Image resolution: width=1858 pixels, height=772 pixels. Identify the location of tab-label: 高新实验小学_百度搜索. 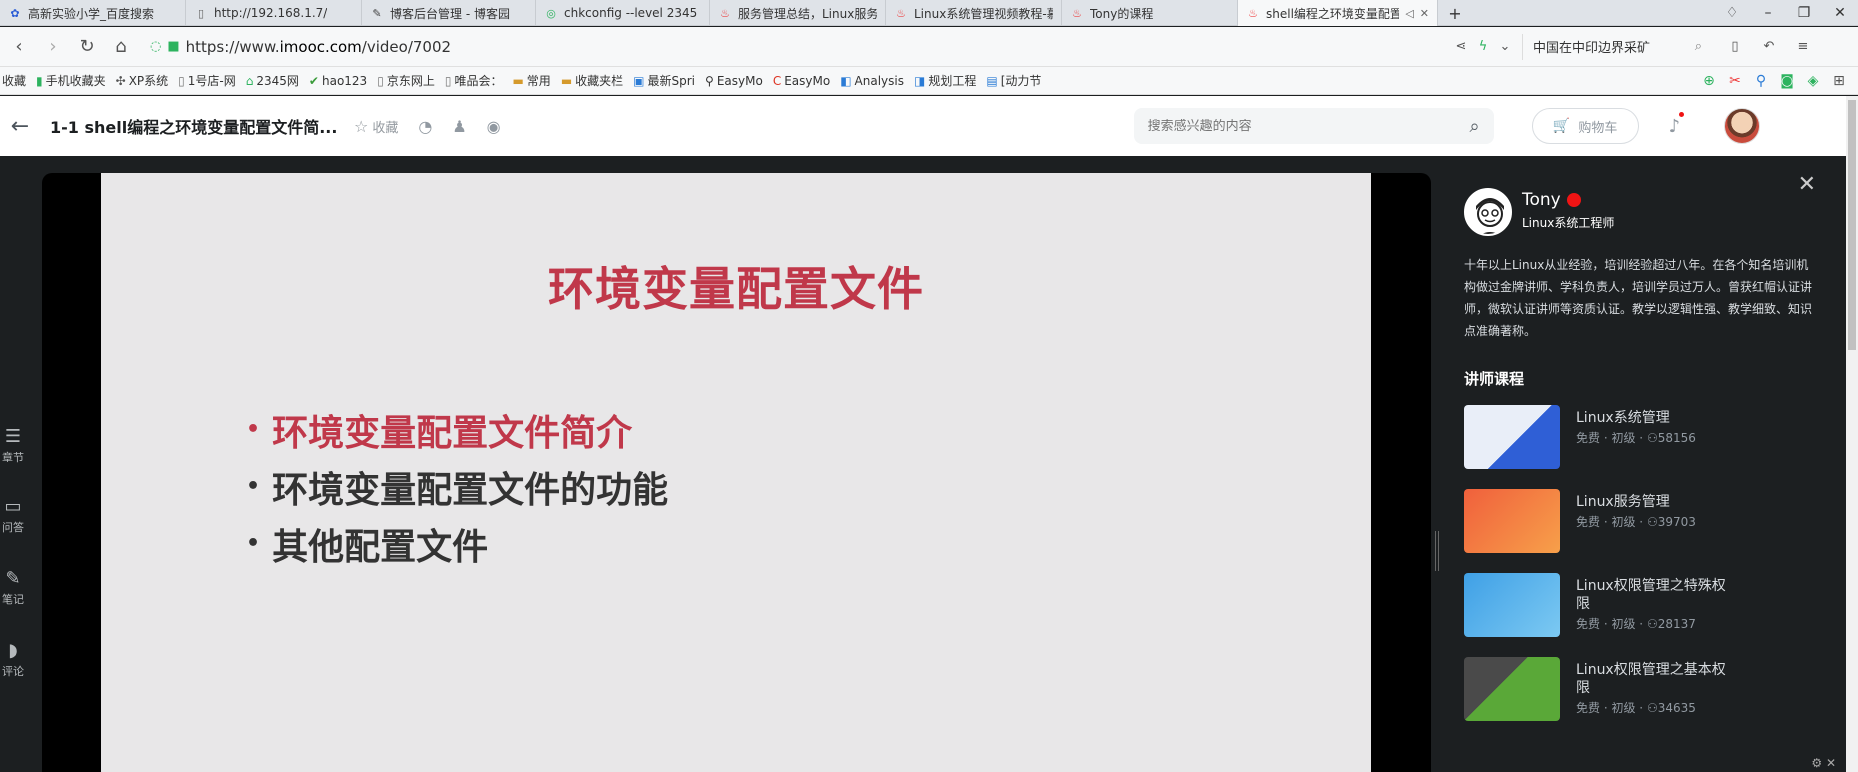
(91, 13).